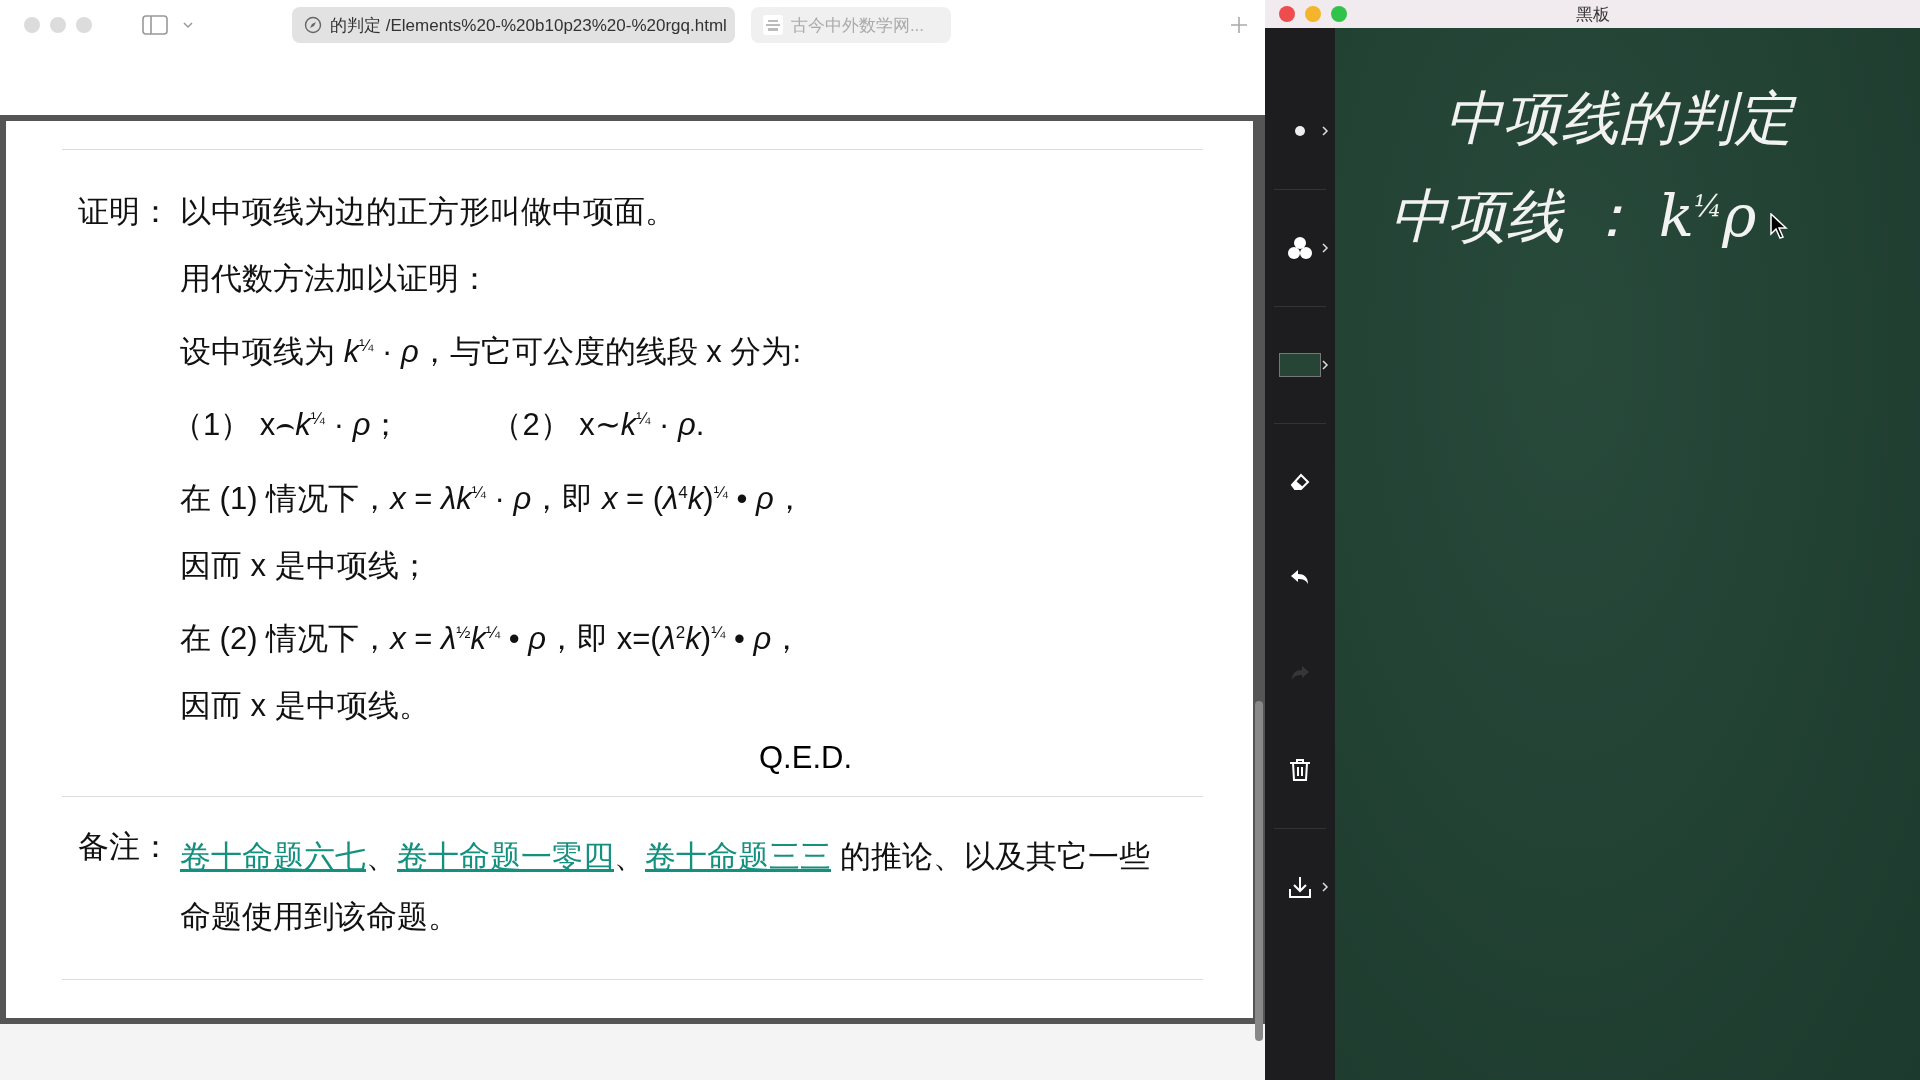  Describe the element at coordinates (738, 857) in the screenshot. I see `proposition-link: 卷十命题三三` at that location.